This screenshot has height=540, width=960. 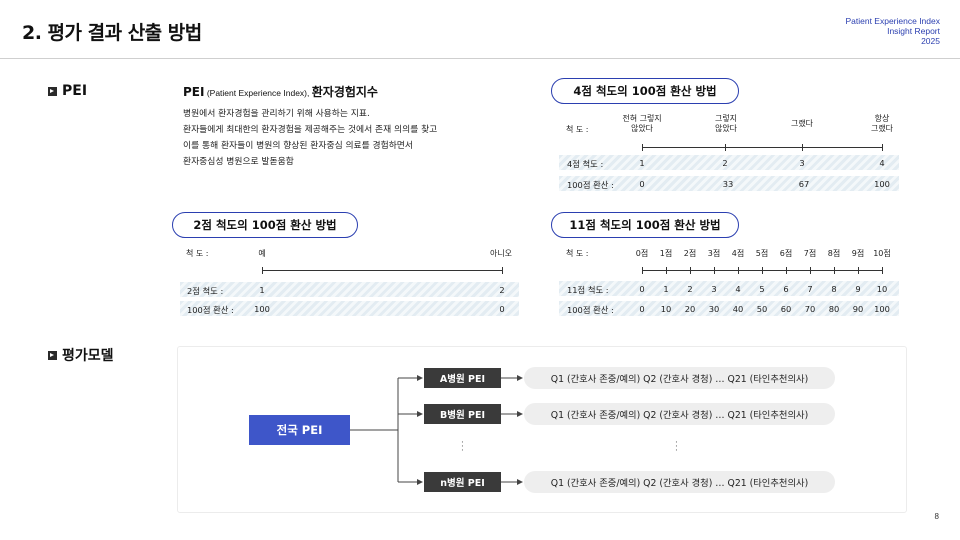 I want to click on national-pei-box: 전국 PEI, so click(x=299, y=430).